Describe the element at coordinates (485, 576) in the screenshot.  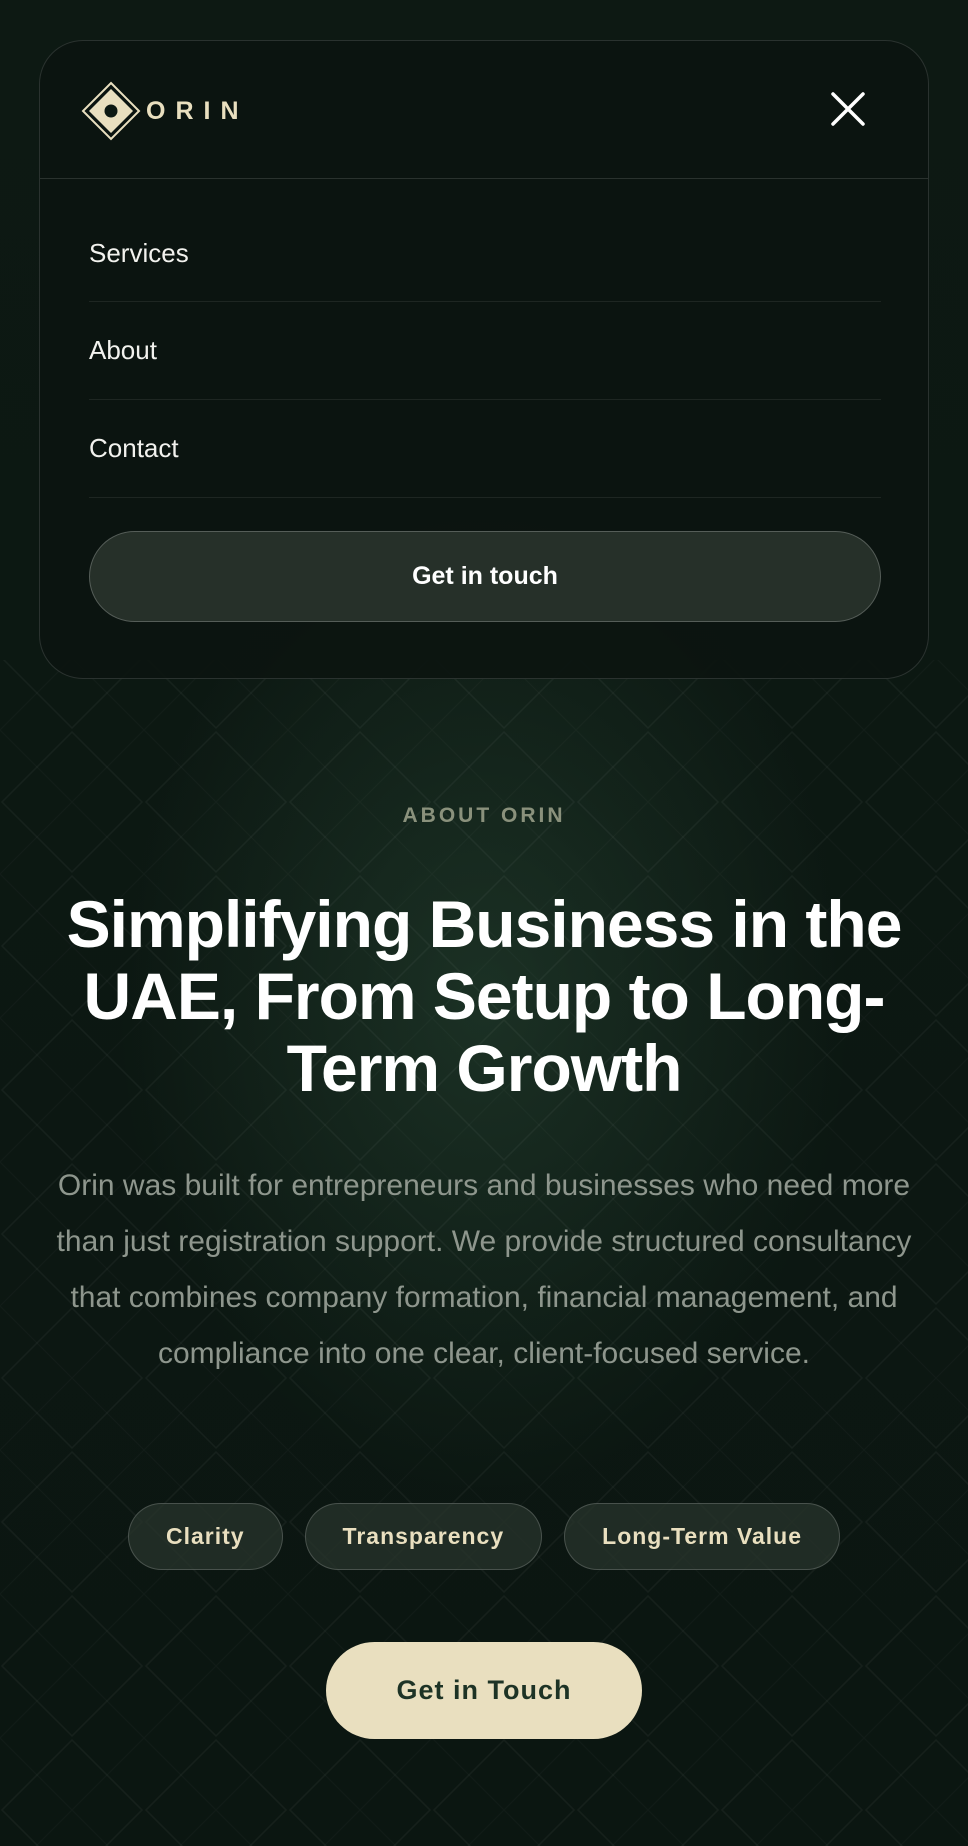
I see `menu-get-in-touch-button: Get in touch` at that location.